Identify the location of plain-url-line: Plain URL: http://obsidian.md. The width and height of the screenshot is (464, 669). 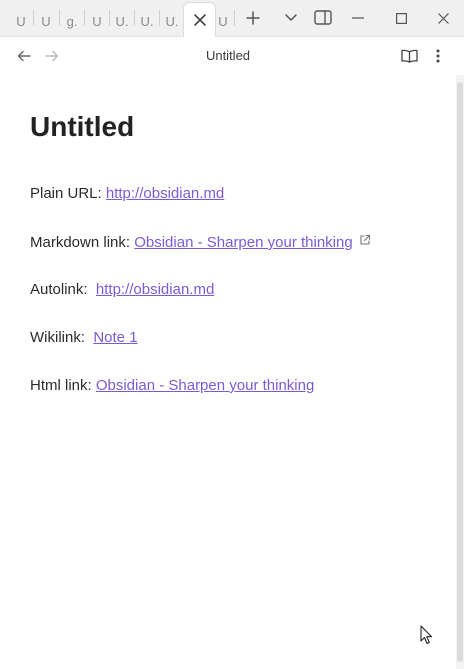
(127, 193).